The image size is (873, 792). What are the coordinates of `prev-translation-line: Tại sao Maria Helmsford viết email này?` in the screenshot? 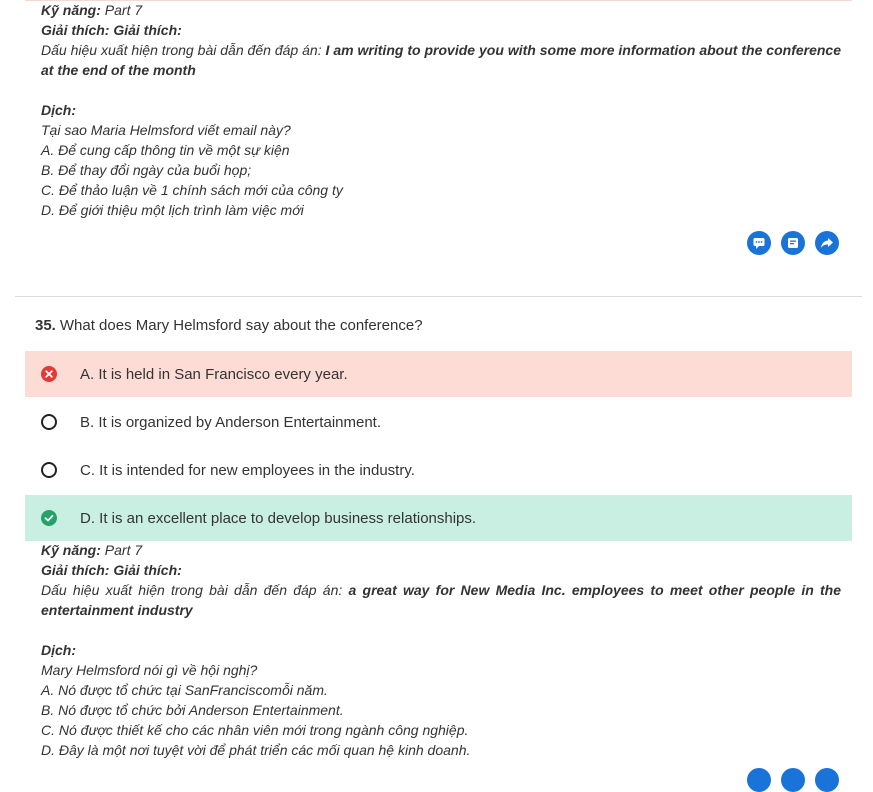 It's located at (166, 130).